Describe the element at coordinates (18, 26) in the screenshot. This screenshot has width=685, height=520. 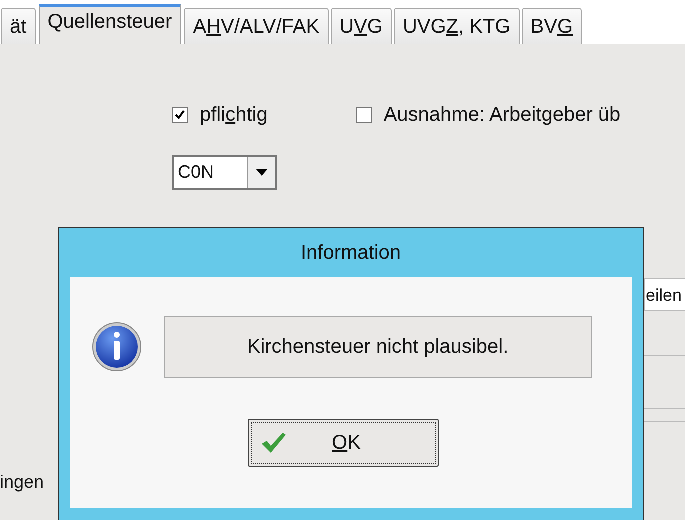
I see `tab: ät` at that location.